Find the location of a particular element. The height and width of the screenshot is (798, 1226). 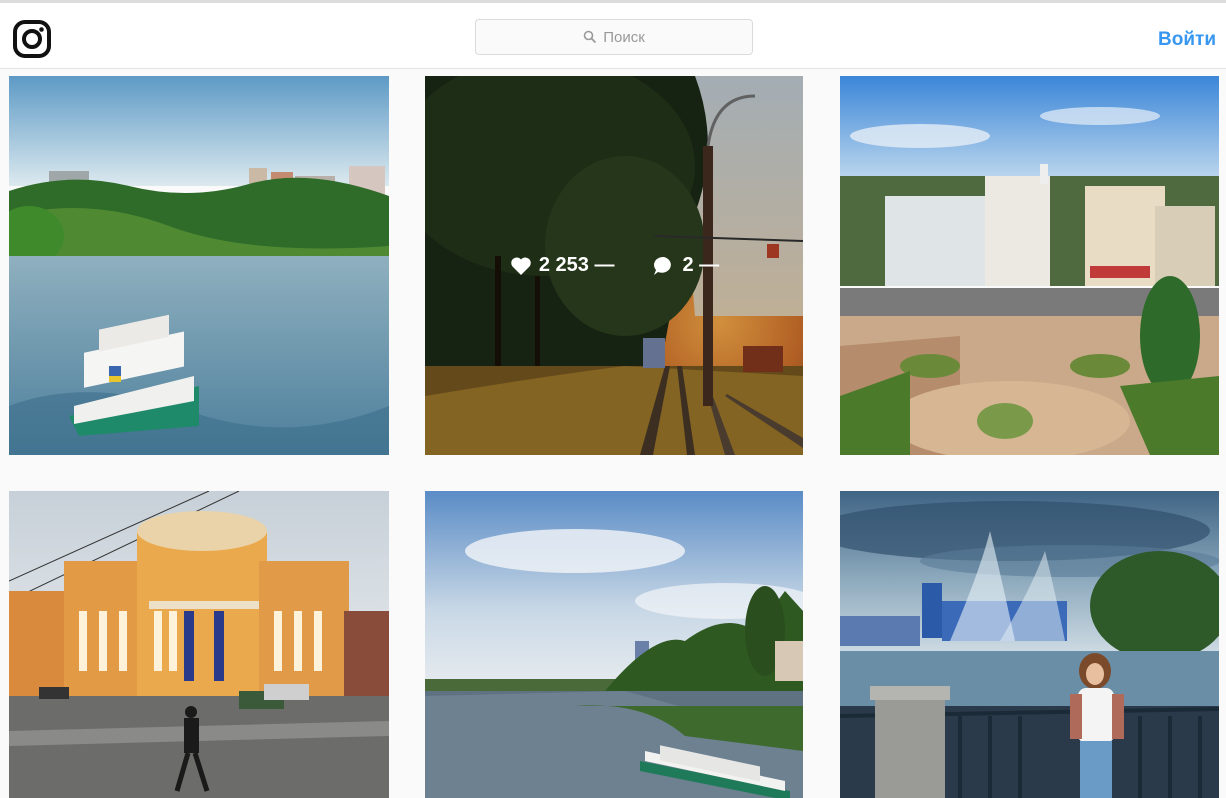

post-tile-river-embankment is located at coordinates (614, 644).